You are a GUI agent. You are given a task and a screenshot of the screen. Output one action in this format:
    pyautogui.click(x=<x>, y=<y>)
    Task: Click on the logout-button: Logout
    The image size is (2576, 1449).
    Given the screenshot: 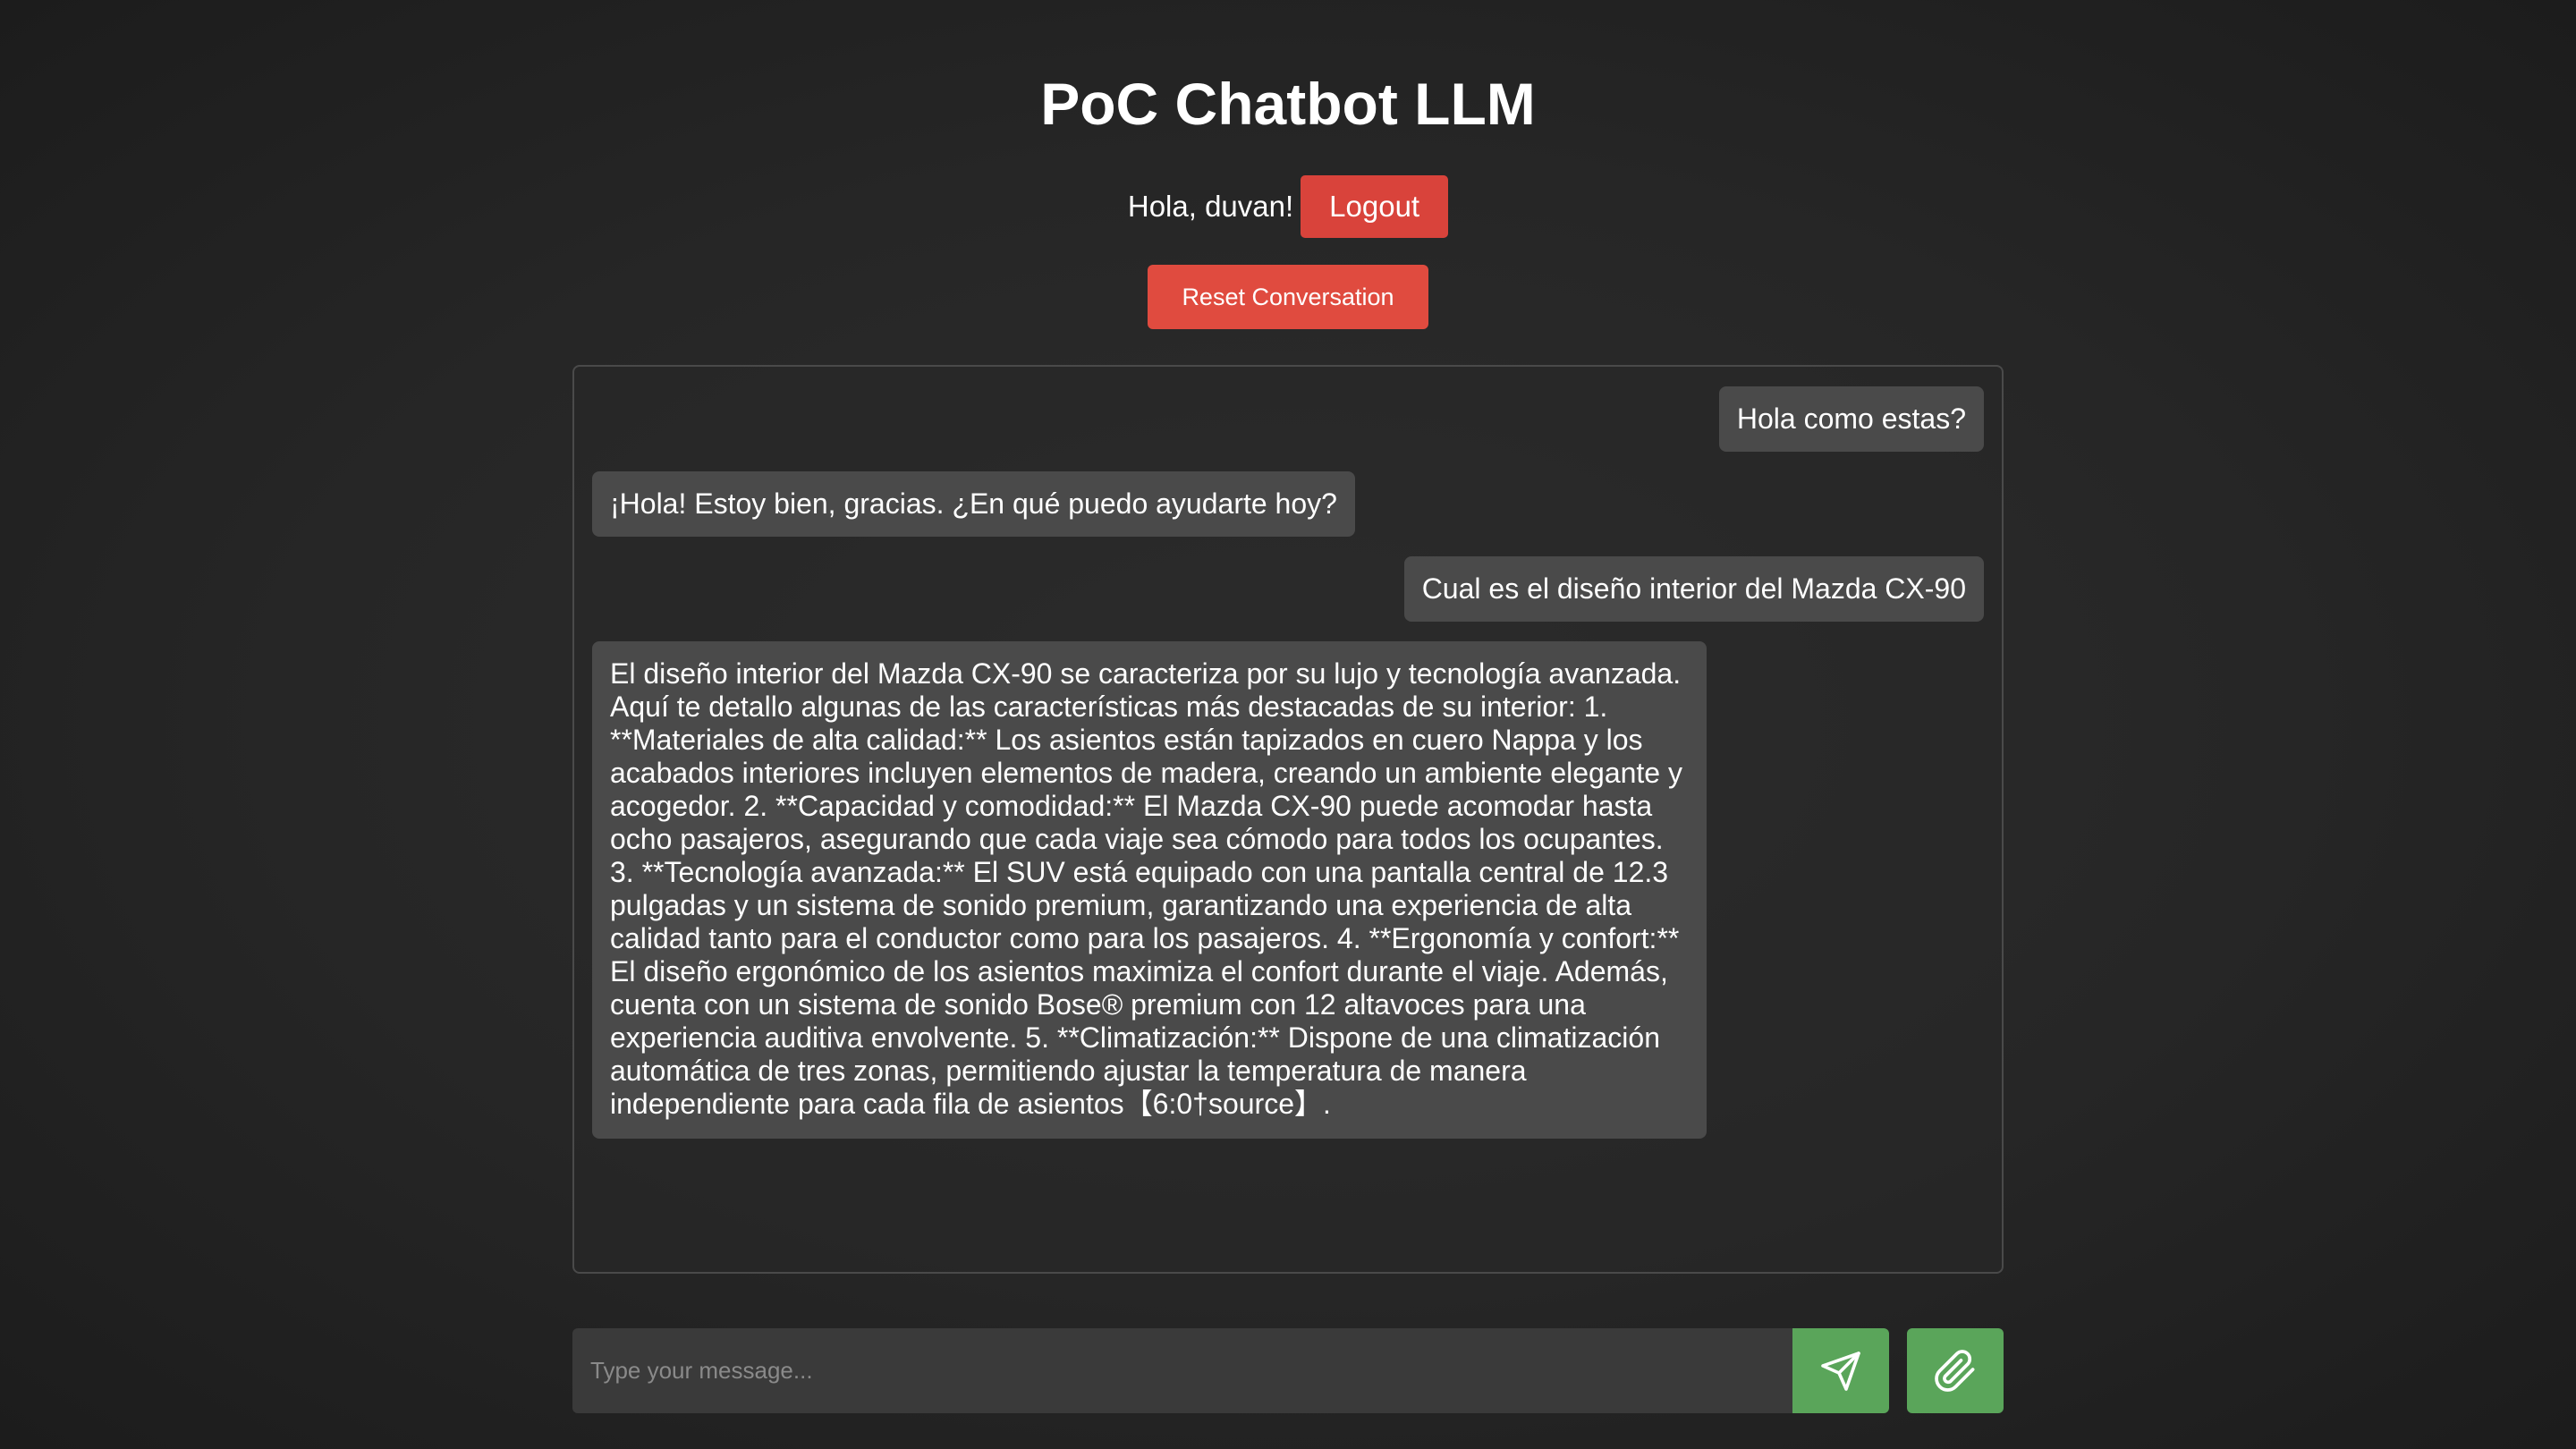 What is the action you would take?
    pyautogui.click(x=1375, y=206)
    